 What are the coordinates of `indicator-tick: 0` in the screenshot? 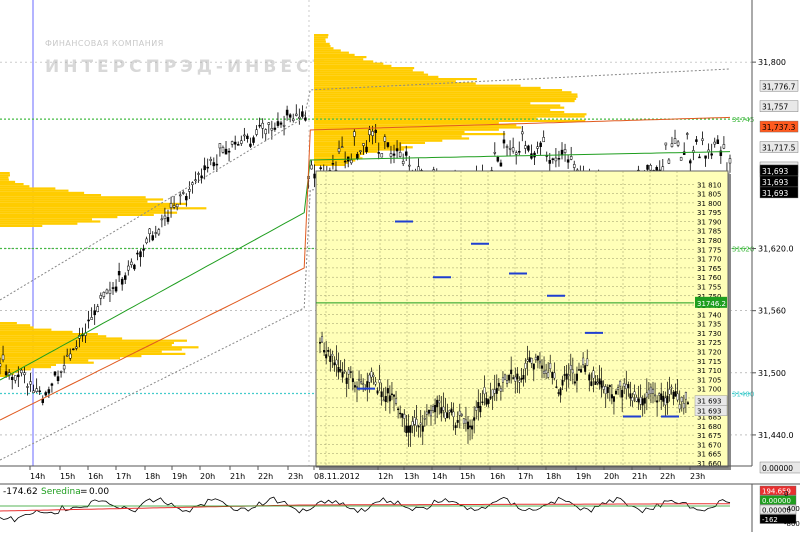 It's located at (786, 494).